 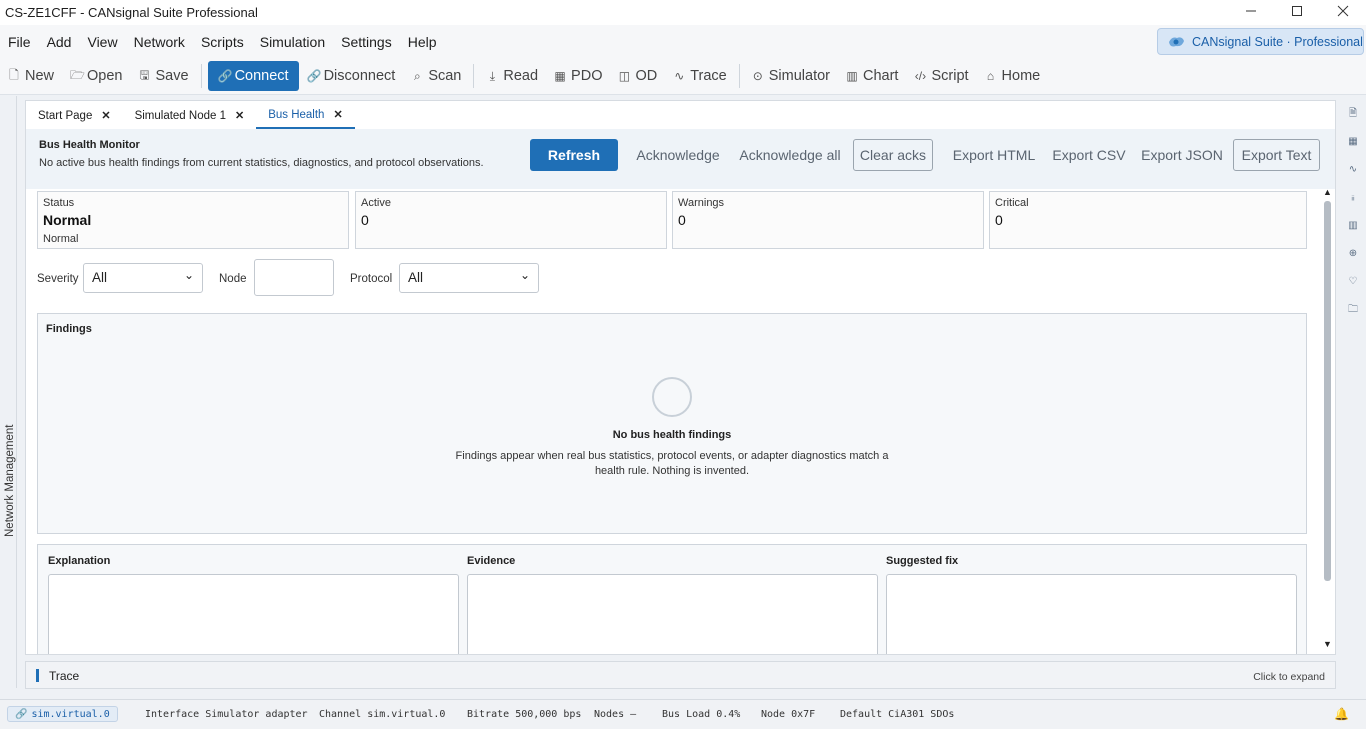 What do you see at coordinates (469, 278) in the screenshot?
I see `protocol-select: All ⌄` at bounding box center [469, 278].